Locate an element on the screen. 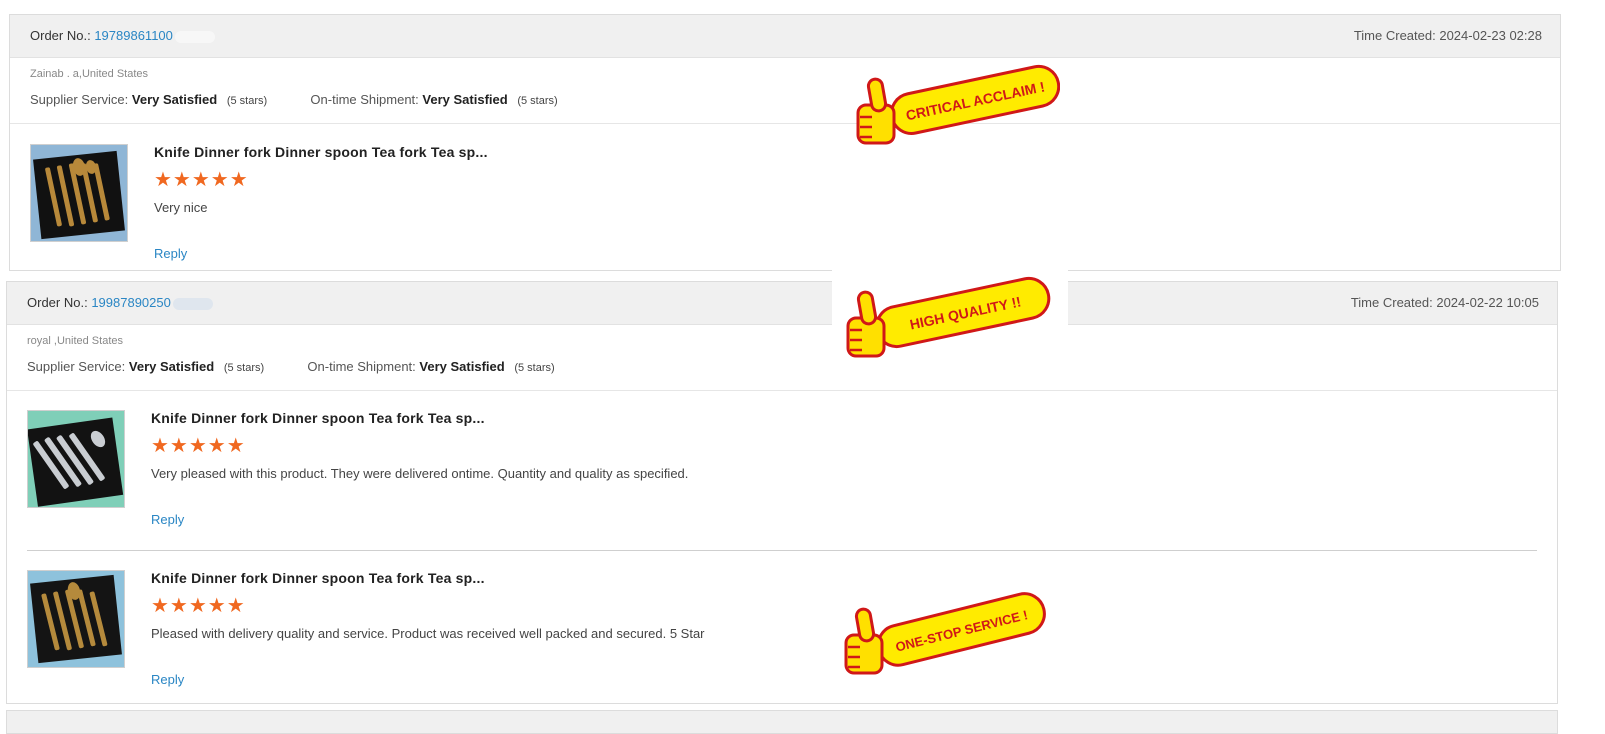  order-number: Order No.: 19987890250 is located at coordinates (120, 302).